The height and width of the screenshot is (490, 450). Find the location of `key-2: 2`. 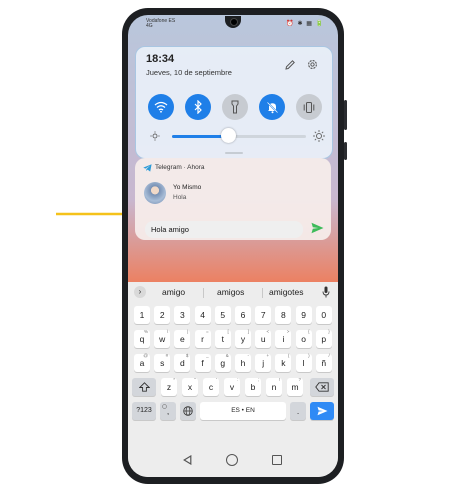

key-2: 2 is located at coordinates (162, 315).